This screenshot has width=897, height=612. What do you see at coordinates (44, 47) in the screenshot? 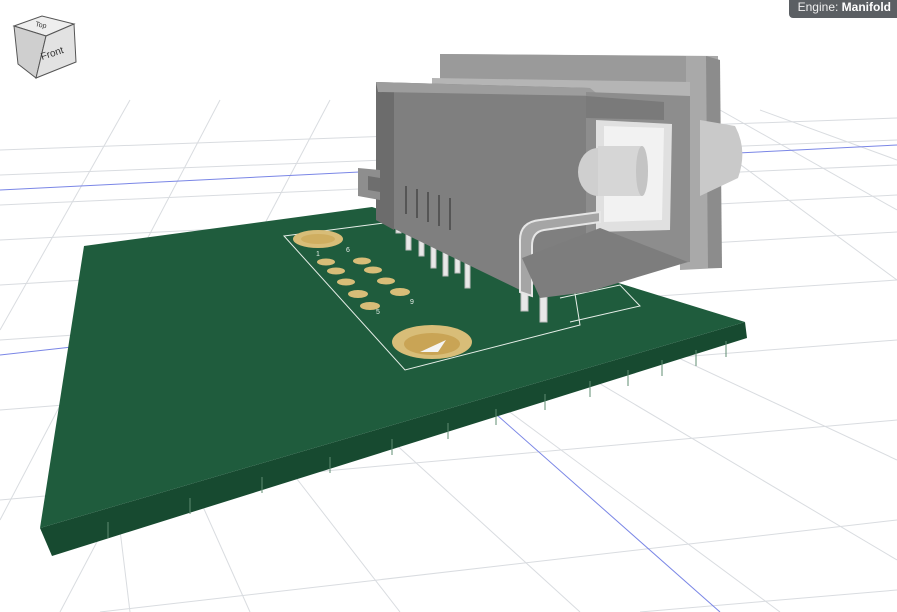
I see `view-cube: Top Front` at bounding box center [44, 47].